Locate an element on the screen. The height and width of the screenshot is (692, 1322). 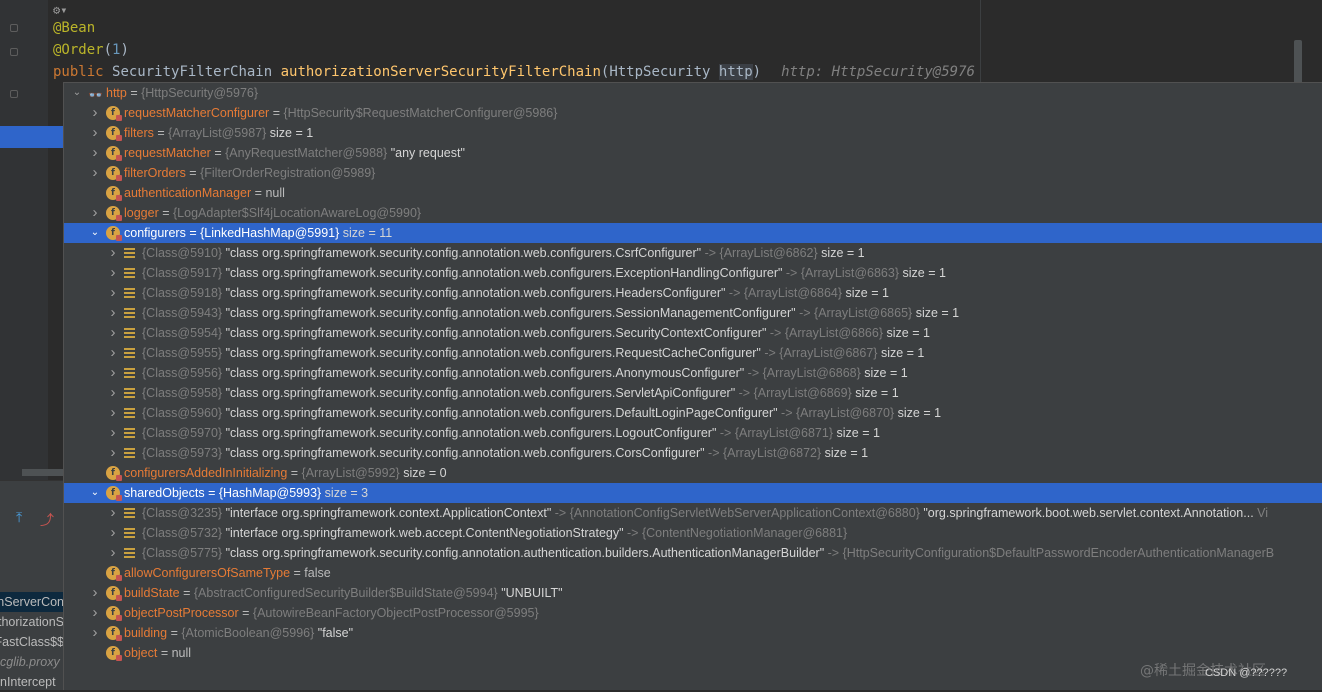
stack-frame-item: thorizationS is located at coordinates (32, 622).